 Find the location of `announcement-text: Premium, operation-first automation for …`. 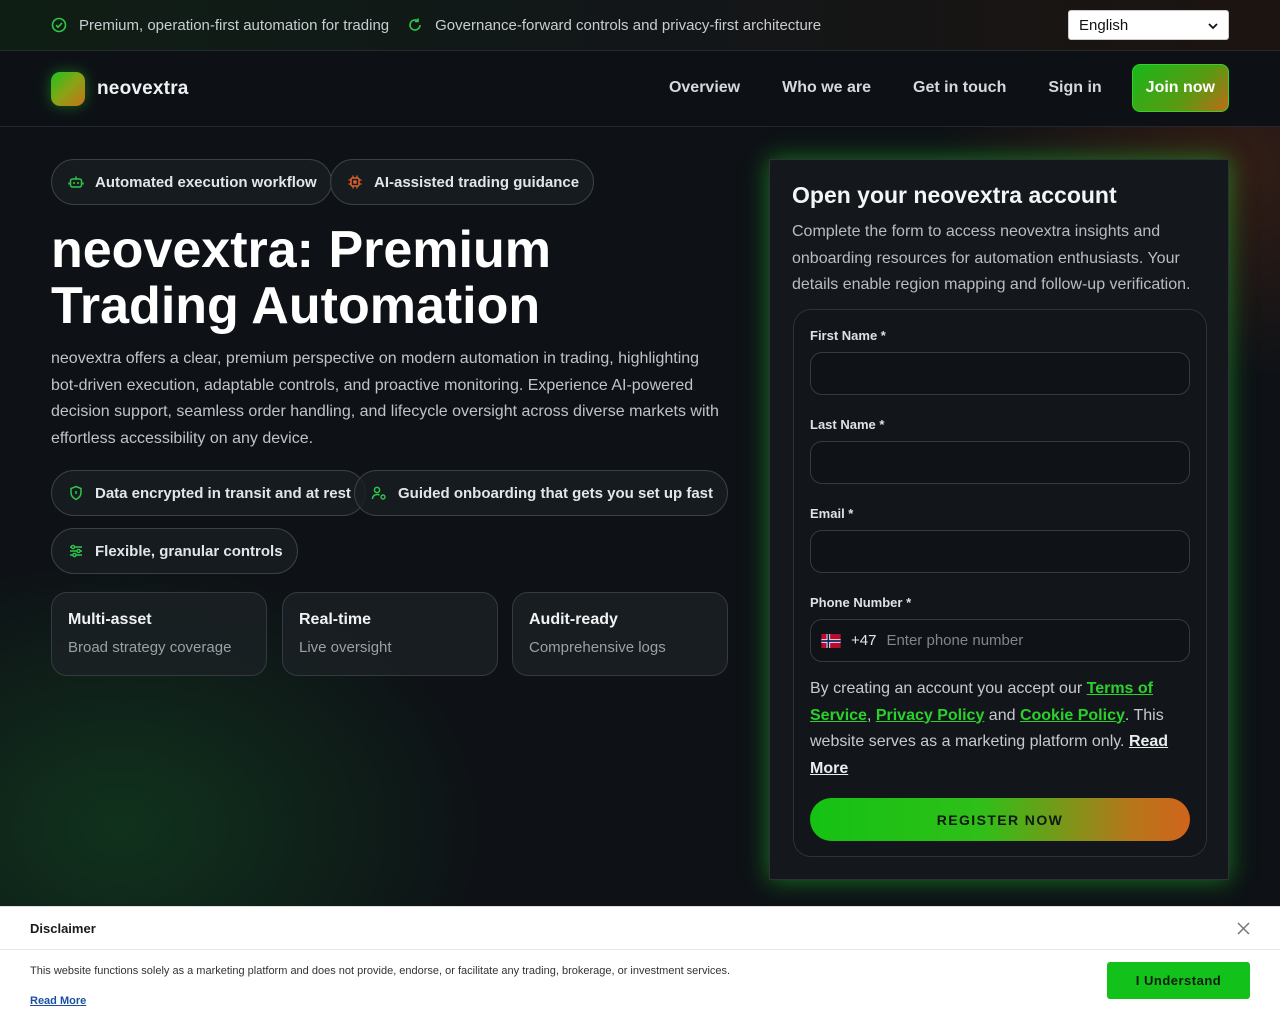

announcement-text: Premium, operation-first automation for … is located at coordinates (234, 25).